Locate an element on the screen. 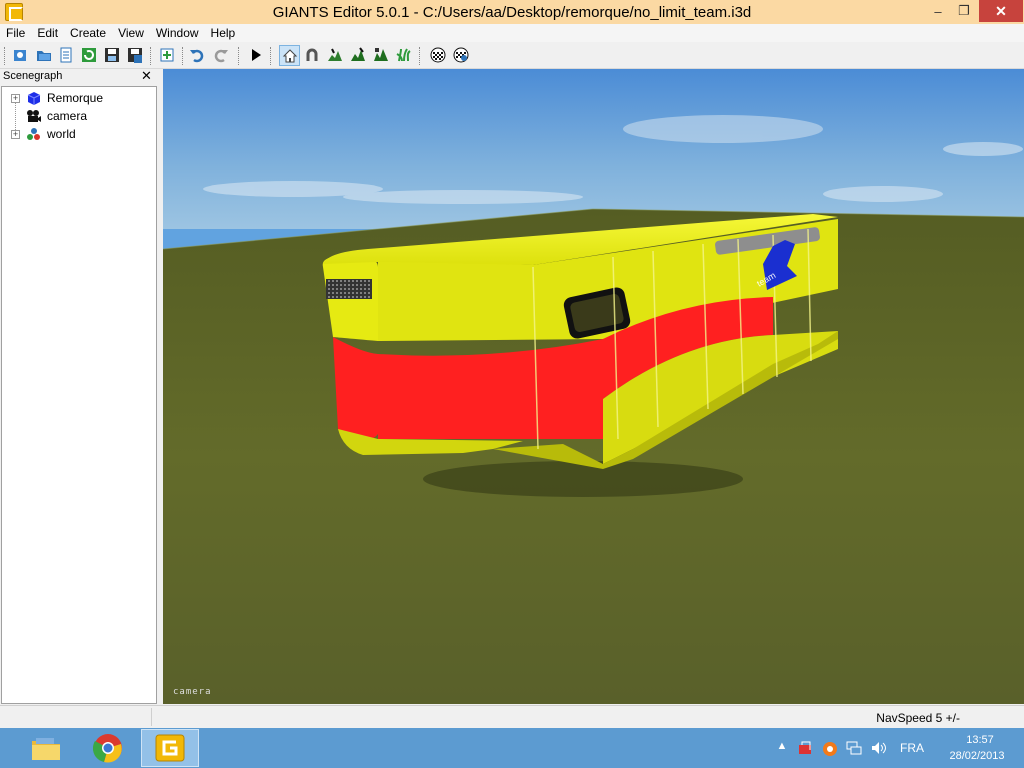 This screenshot has width=1024, height=768. scenegraph-header: Scenegraph ✕ is located at coordinates (79, 76).